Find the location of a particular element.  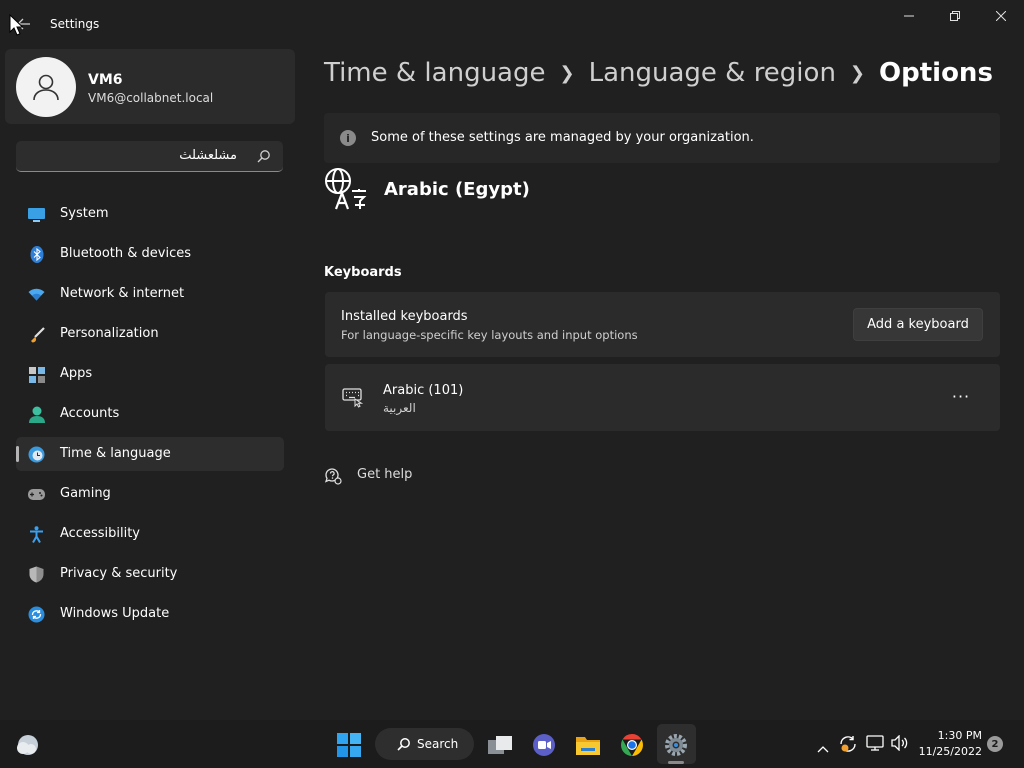

sidebar-item-apps: Apps is located at coordinates (150, 374).